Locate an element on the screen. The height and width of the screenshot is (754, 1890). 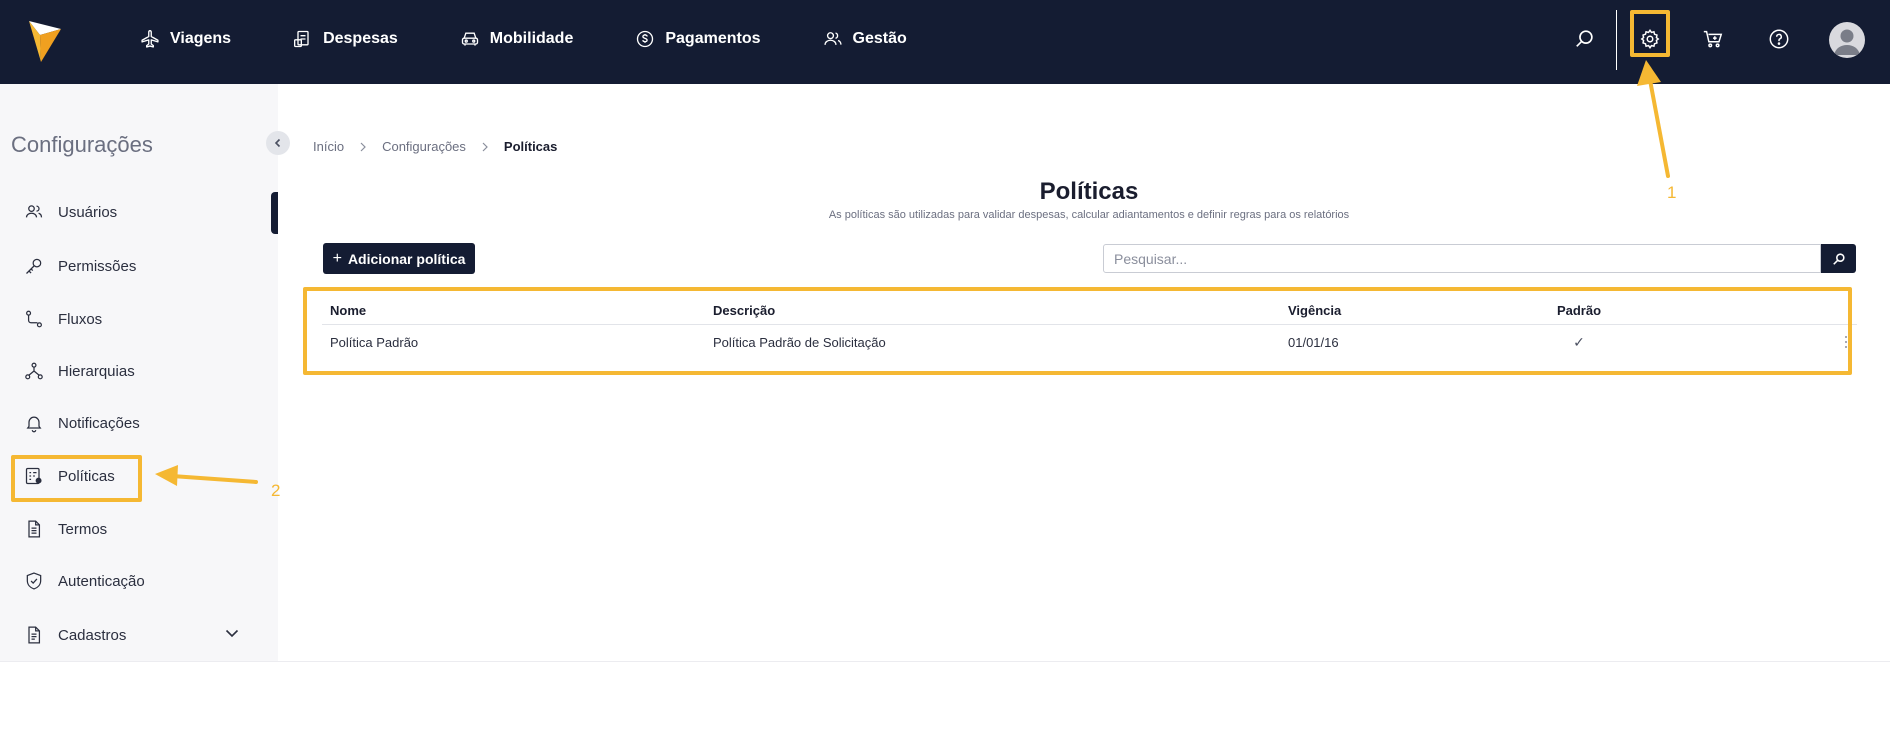
airplane-icon is located at coordinates (150, 39).